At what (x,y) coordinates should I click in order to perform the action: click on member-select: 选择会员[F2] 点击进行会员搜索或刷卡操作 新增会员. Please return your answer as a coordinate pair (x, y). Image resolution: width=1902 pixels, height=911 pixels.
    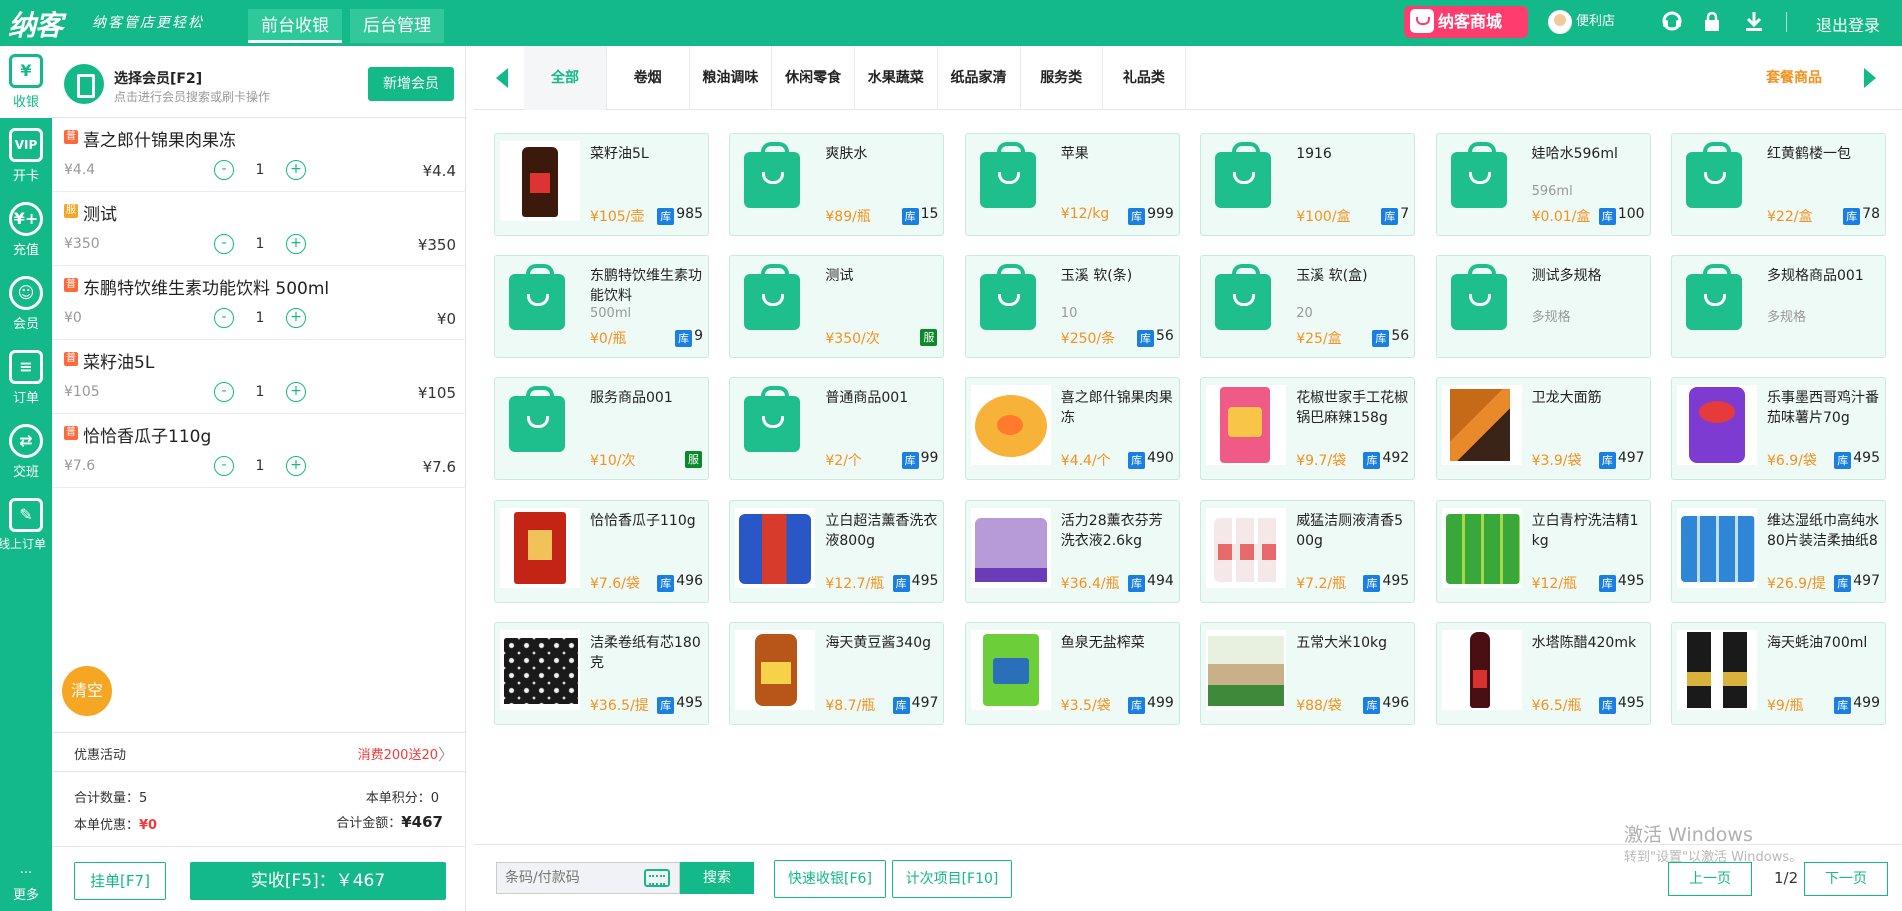
    Looking at the image, I should click on (259, 82).